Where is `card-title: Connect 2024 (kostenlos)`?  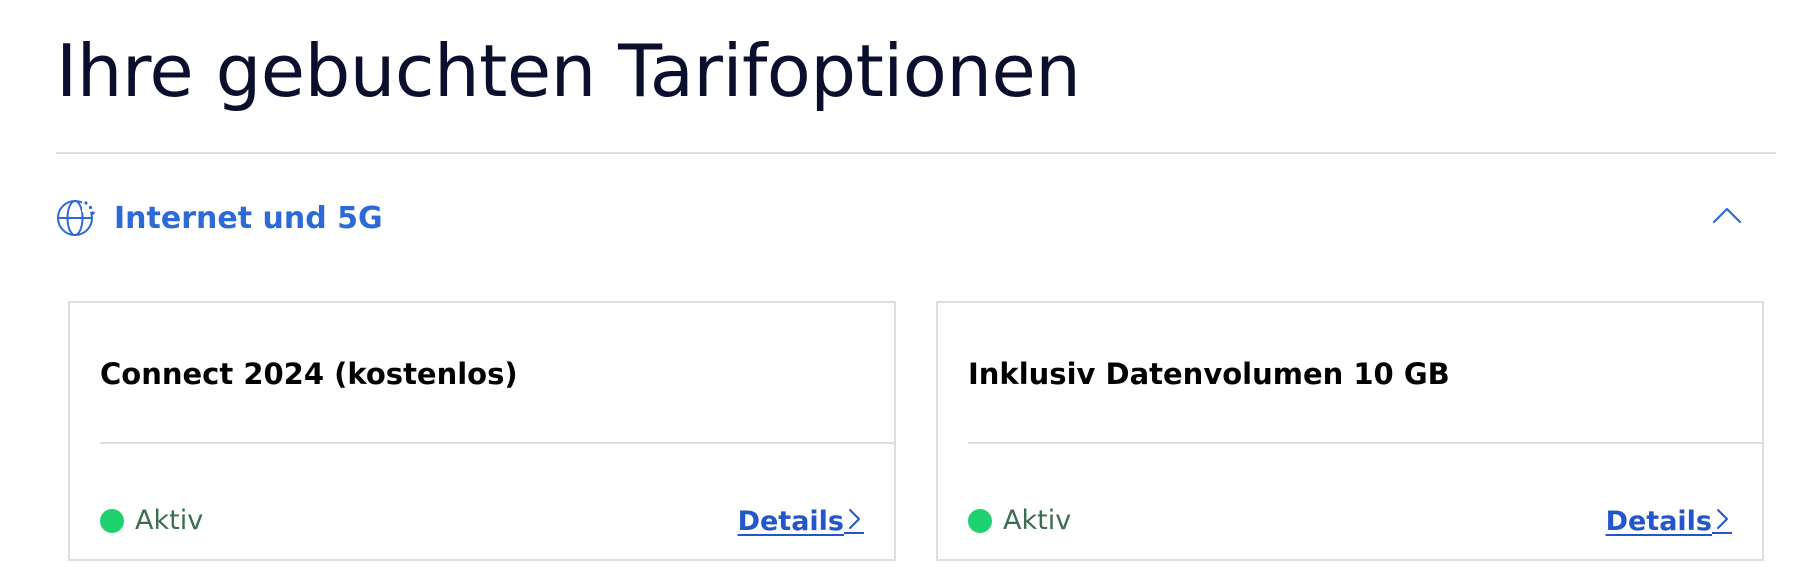 card-title: Connect 2024 (kostenlos) is located at coordinates (309, 374).